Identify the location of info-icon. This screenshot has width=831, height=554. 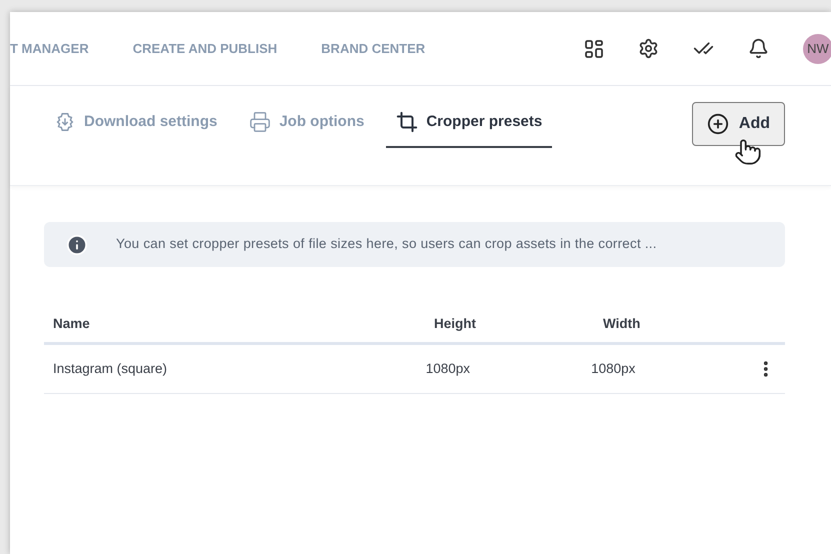
(77, 245).